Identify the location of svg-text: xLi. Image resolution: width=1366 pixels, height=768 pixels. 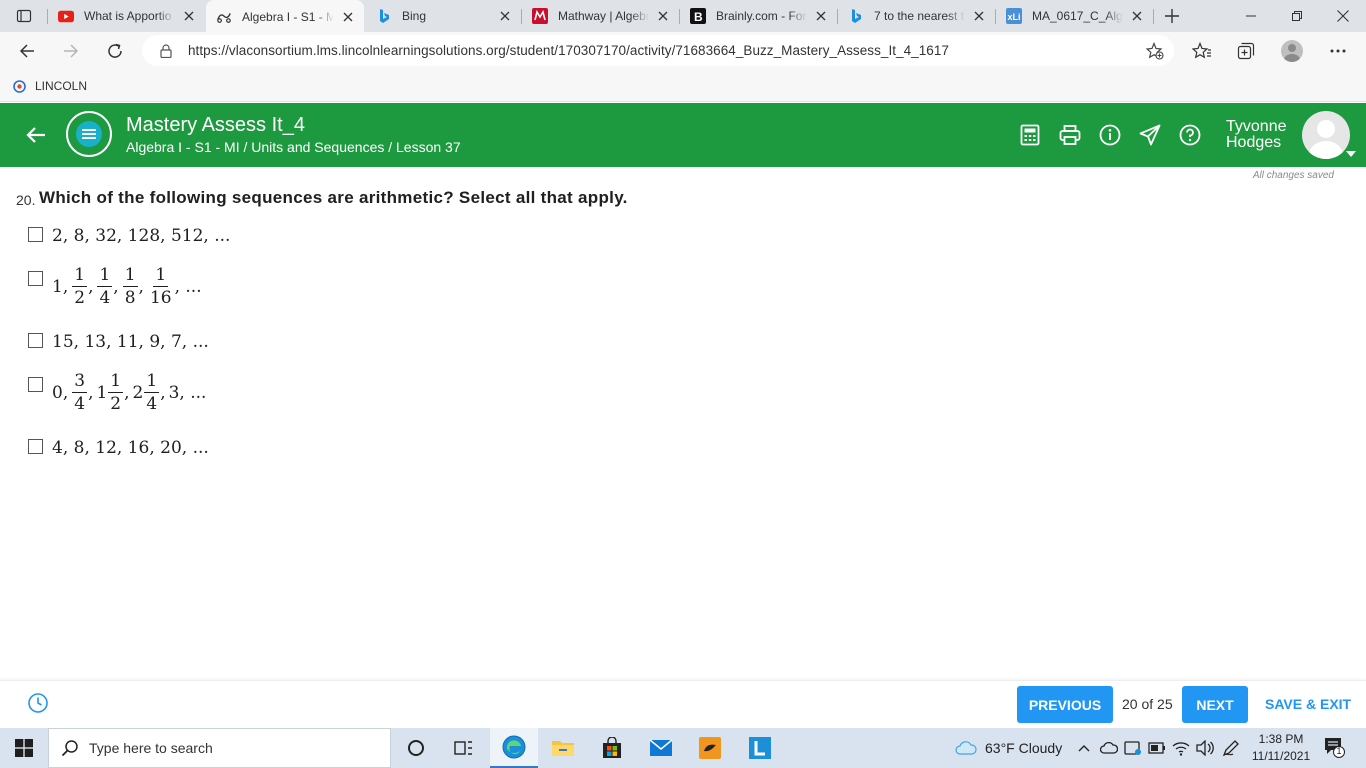
(1014, 17).